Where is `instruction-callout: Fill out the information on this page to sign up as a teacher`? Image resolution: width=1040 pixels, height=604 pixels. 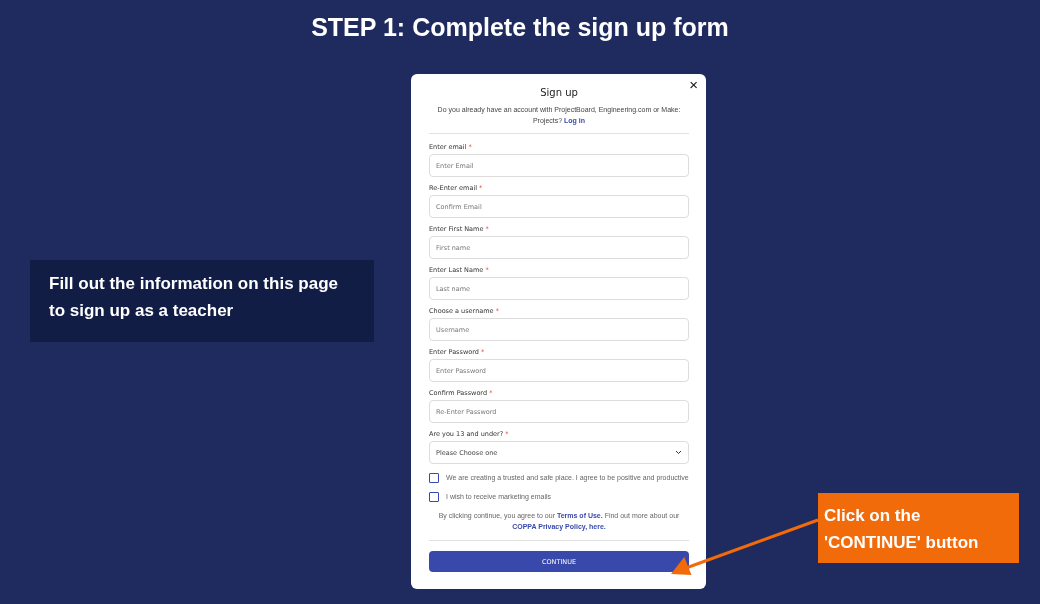 instruction-callout: Fill out the information on this page to sign up as a teacher is located at coordinates (202, 301).